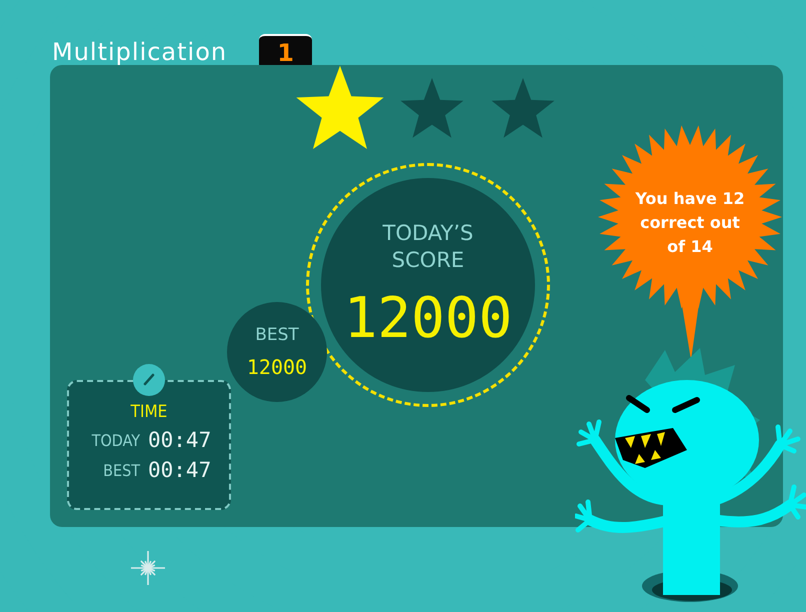 The width and height of the screenshot is (806, 612). What do you see at coordinates (121, 470) in the screenshot?
I see `time-label: BEST` at bounding box center [121, 470].